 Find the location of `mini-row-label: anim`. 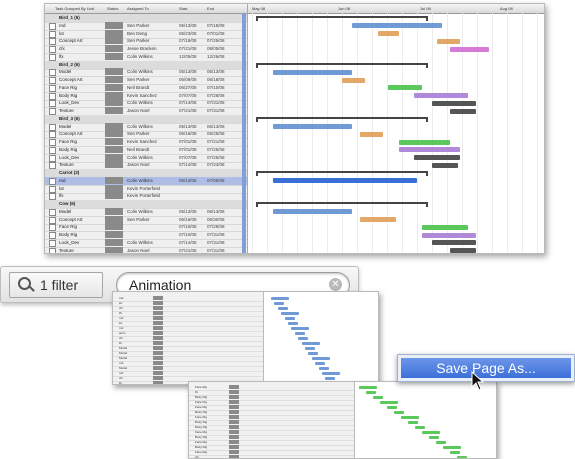

mini-row-label: anim is located at coordinates (122, 333).